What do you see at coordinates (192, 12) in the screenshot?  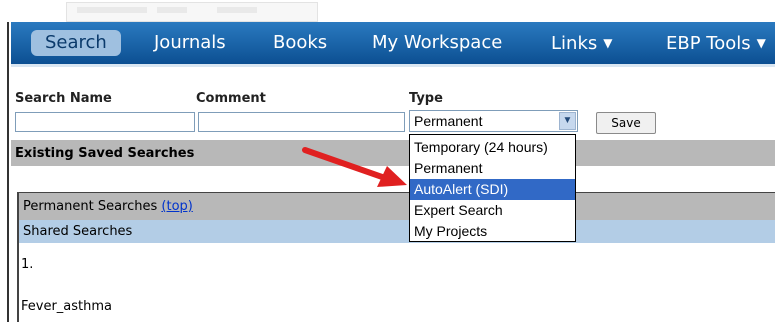 I see `background-window-ghost` at bounding box center [192, 12].